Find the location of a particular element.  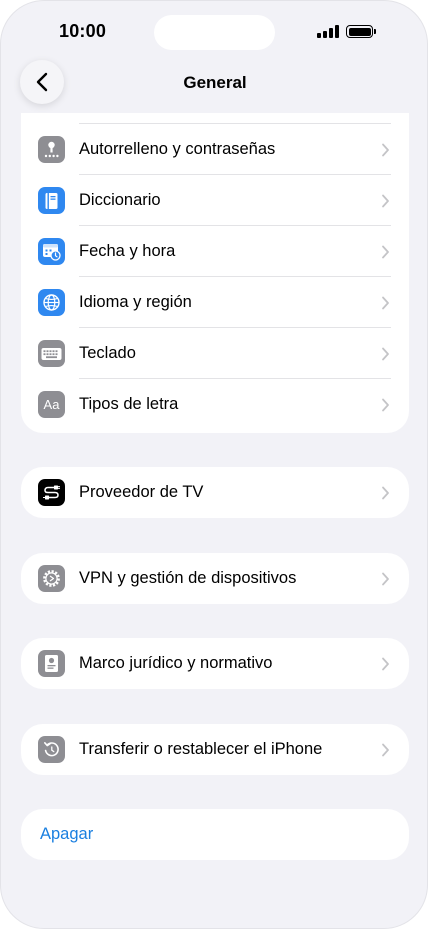

row-label: Transferir o restablecer el iPhone is located at coordinates (201, 749).